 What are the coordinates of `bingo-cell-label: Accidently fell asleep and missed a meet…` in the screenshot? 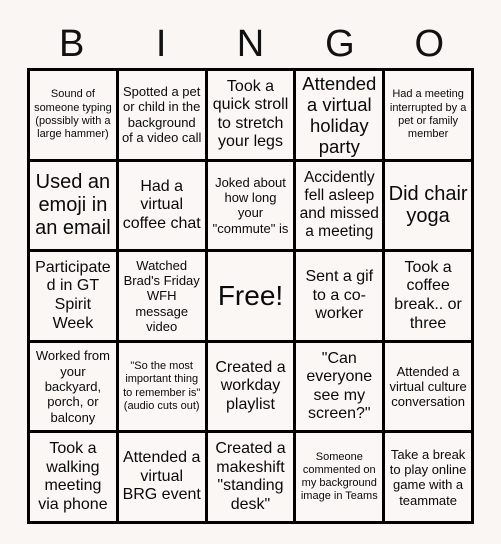 It's located at (339, 205).